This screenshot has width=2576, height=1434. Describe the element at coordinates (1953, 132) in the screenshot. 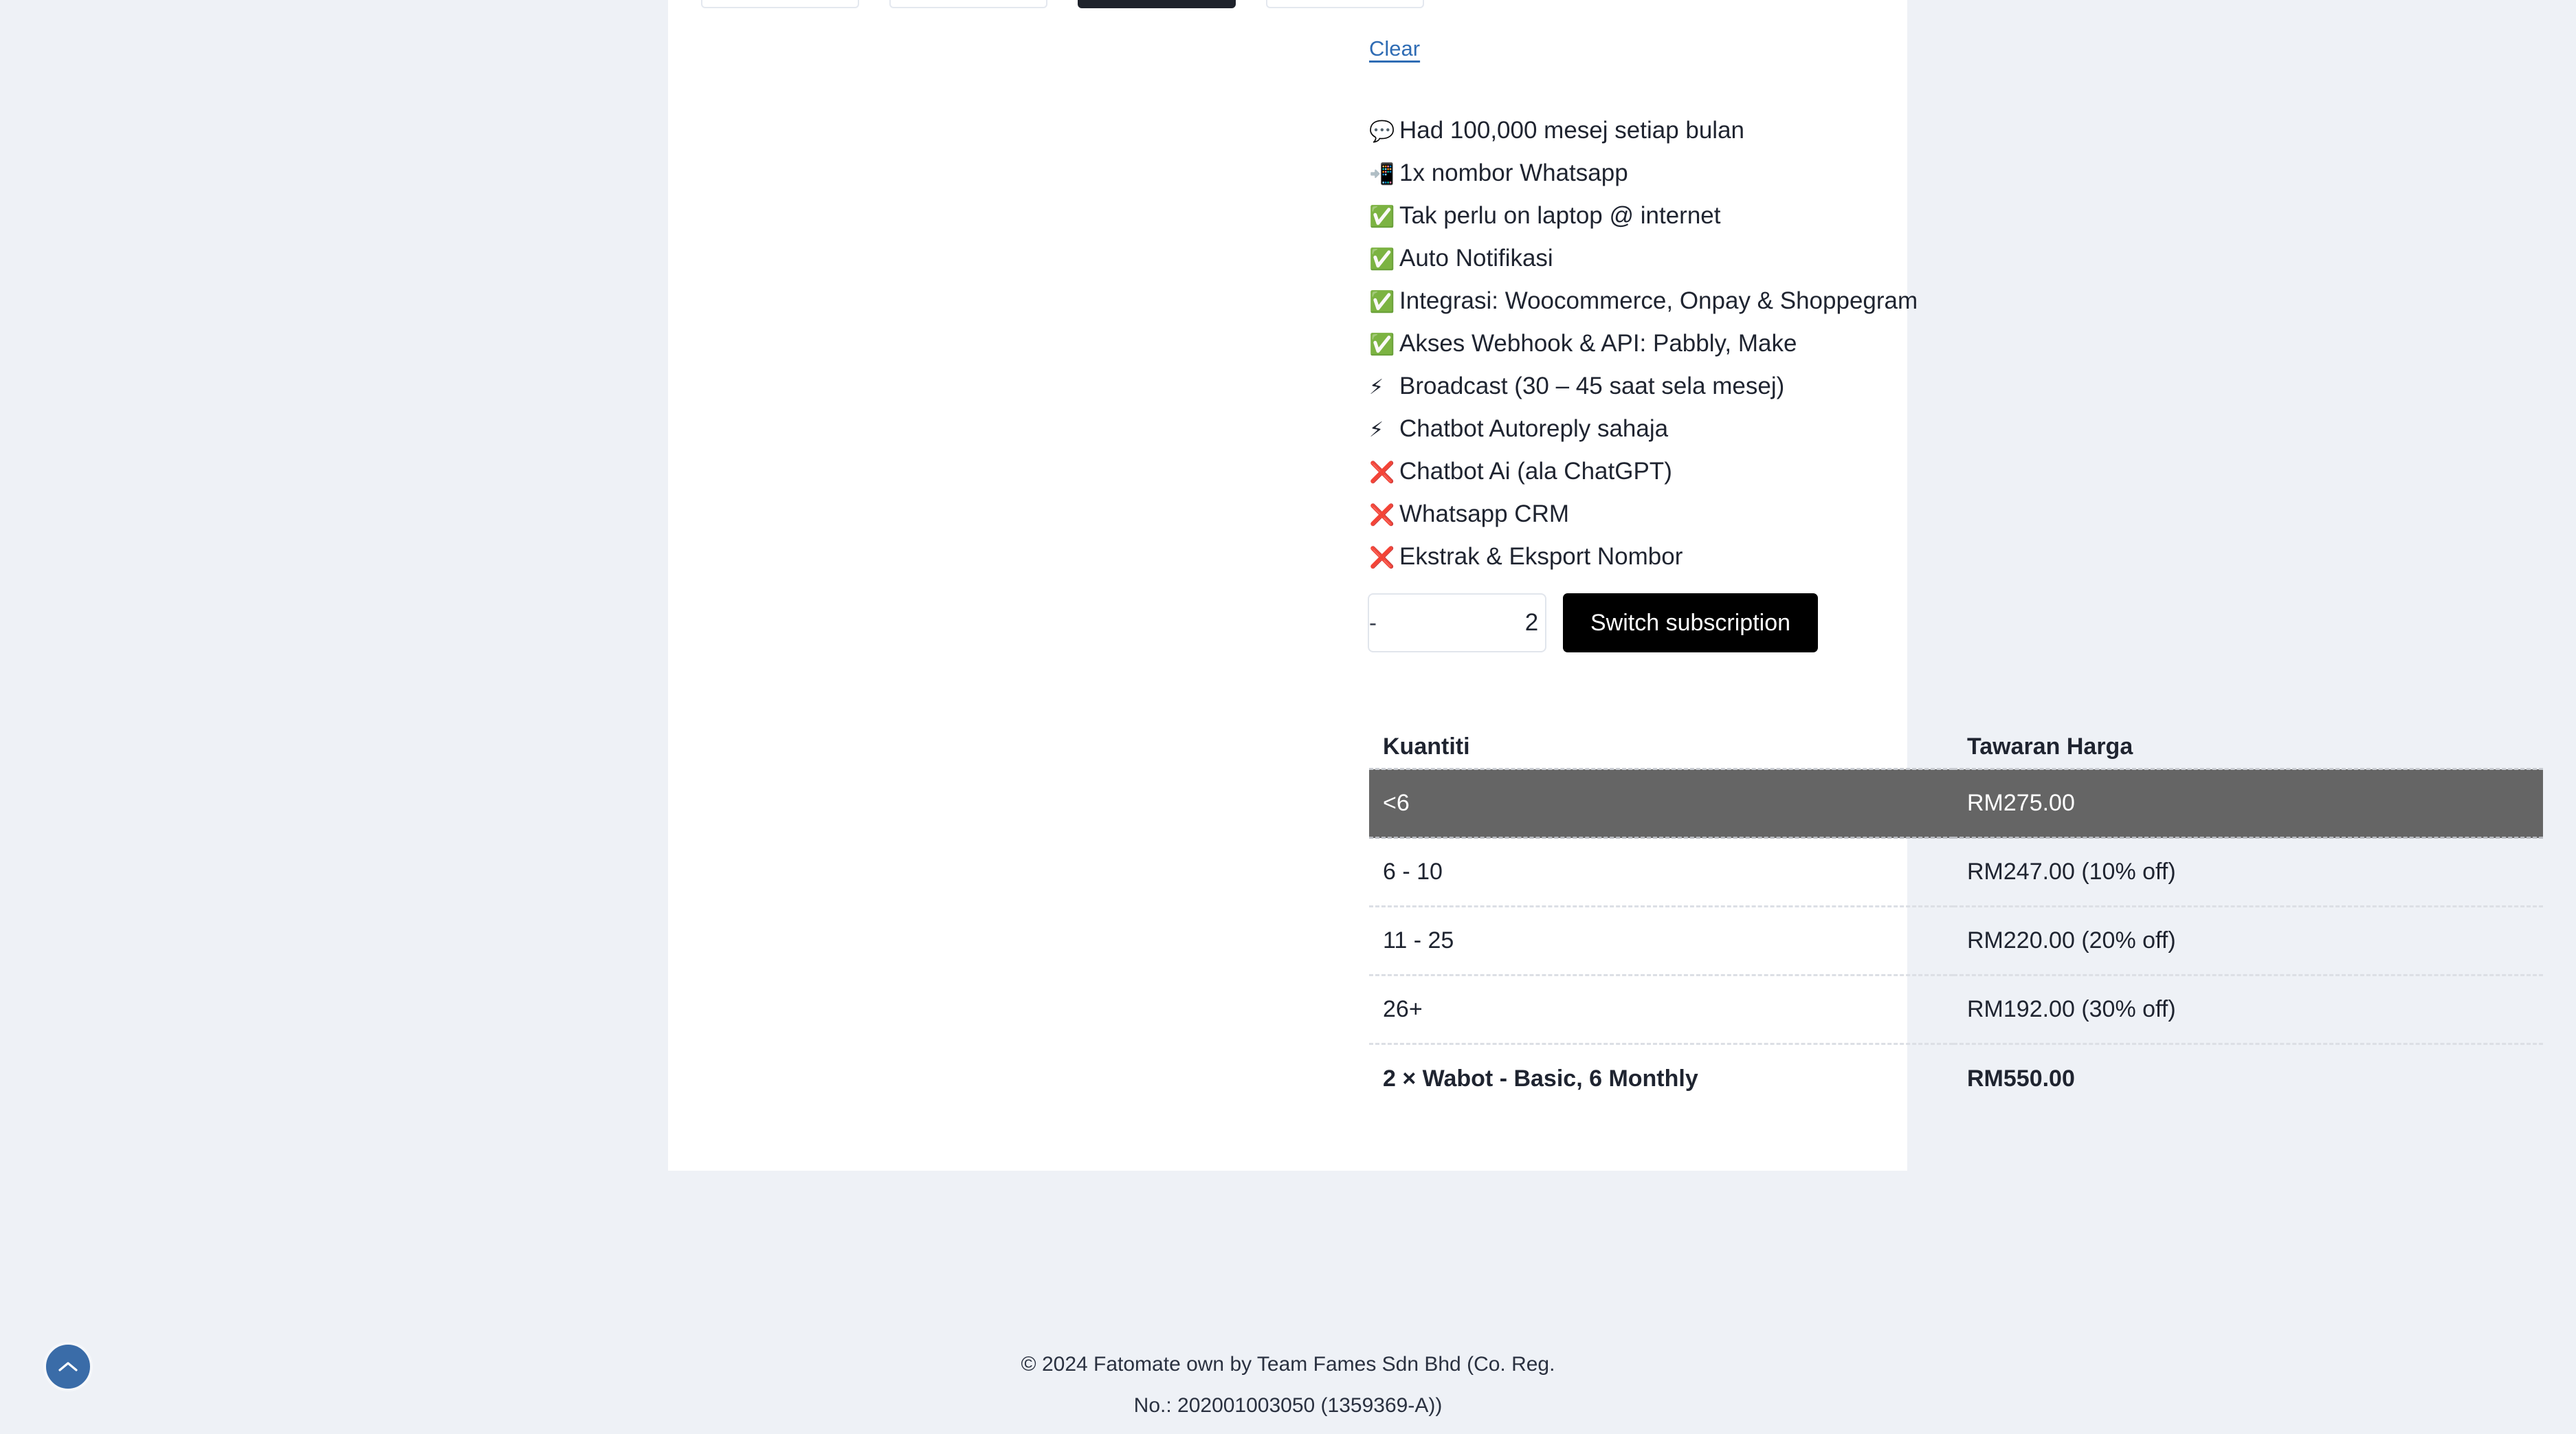

I see `feature-item: 💬 Had 100,000 mesej setiap bulan` at that location.